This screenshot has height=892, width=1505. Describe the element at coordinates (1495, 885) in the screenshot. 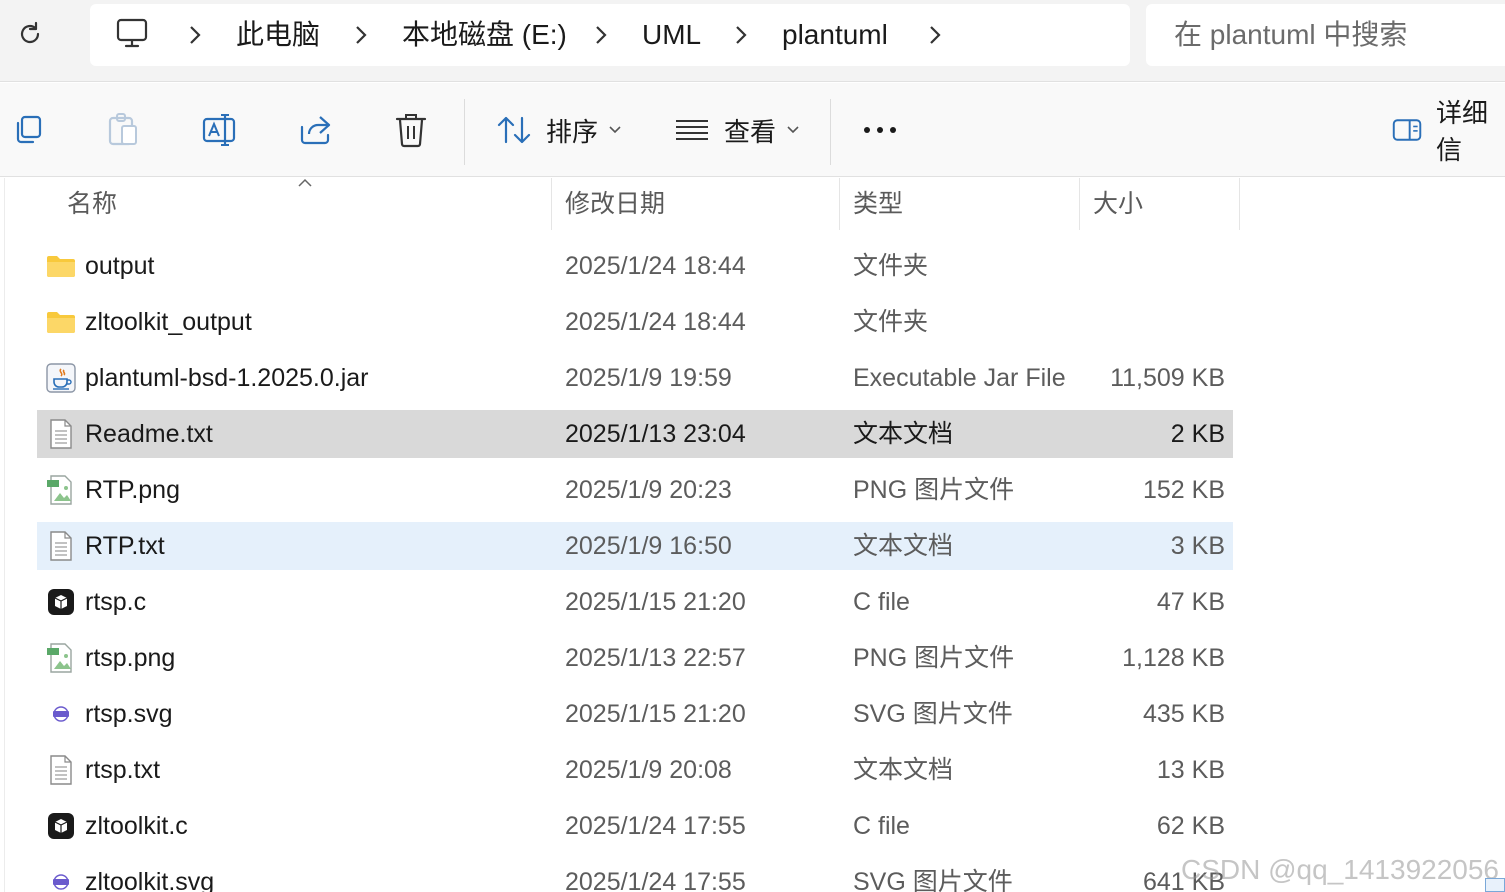

I see `resize-corner` at that location.